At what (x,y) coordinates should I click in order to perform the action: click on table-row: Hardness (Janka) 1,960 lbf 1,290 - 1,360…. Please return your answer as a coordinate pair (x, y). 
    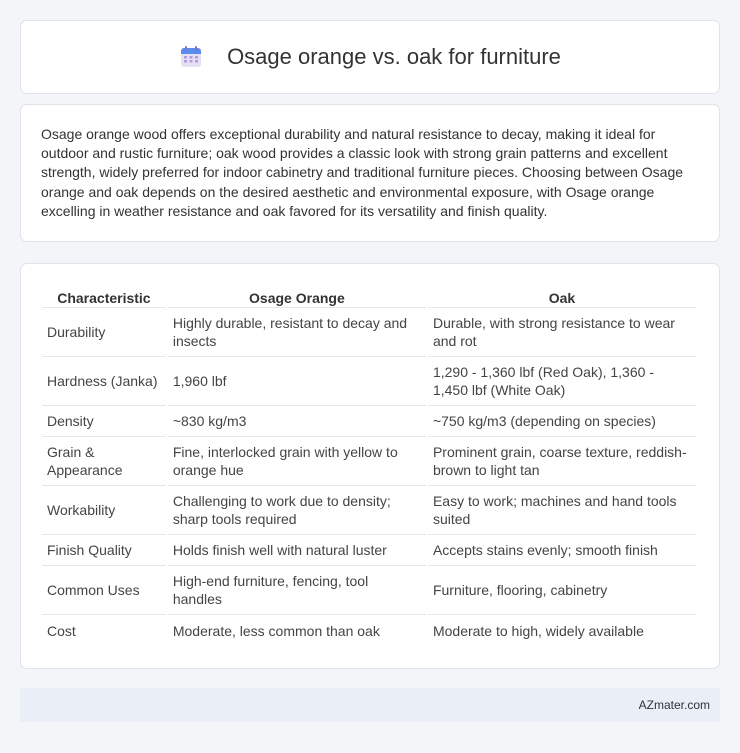
    Looking at the image, I should click on (369, 381).